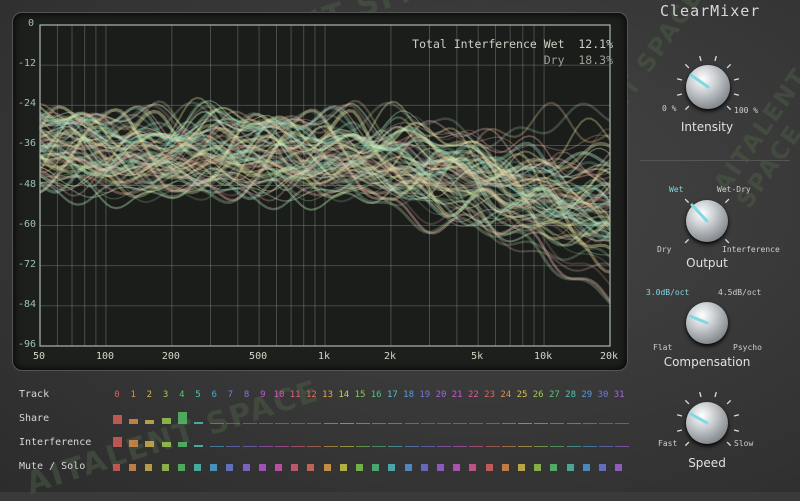  Describe the element at coordinates (664, 249) in the screenshot. I see `output-option-dry: Dry` at that location.